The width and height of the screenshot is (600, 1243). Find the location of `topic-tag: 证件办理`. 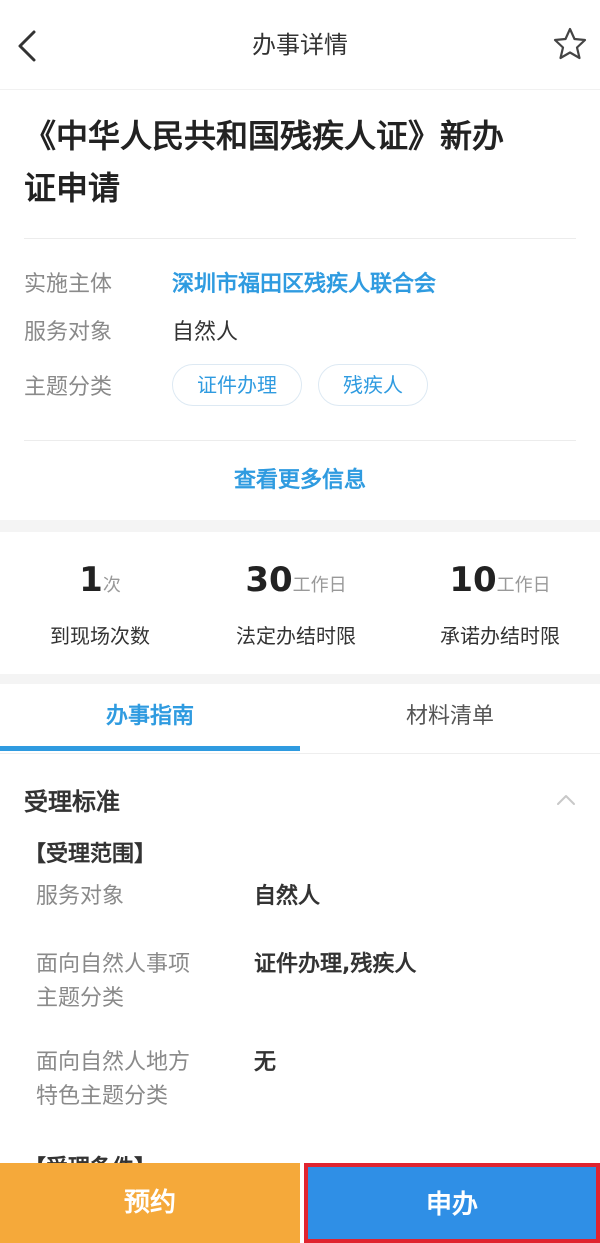

topic-tag: 证件办理 is located at coordinates (237, 385).